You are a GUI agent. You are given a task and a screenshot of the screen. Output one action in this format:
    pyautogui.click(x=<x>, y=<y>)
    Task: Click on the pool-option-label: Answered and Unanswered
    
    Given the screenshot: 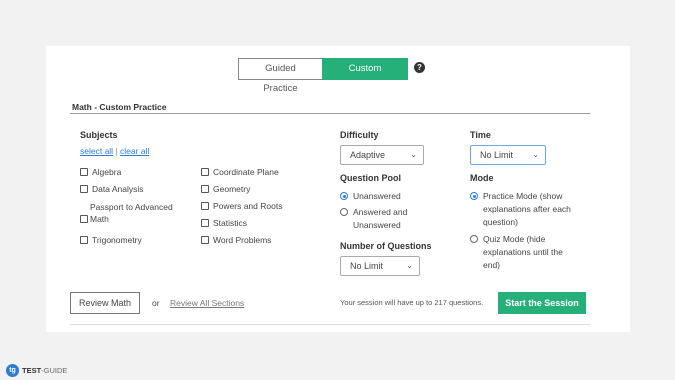 What is the action you would take?
    pyautogui.click(x=380, y=218)
    